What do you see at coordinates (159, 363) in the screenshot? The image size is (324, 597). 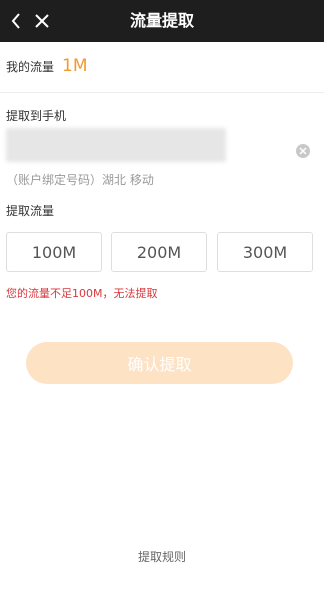 I see `confirm-extract-button: 确认提取` at bounding box center [159, 363].